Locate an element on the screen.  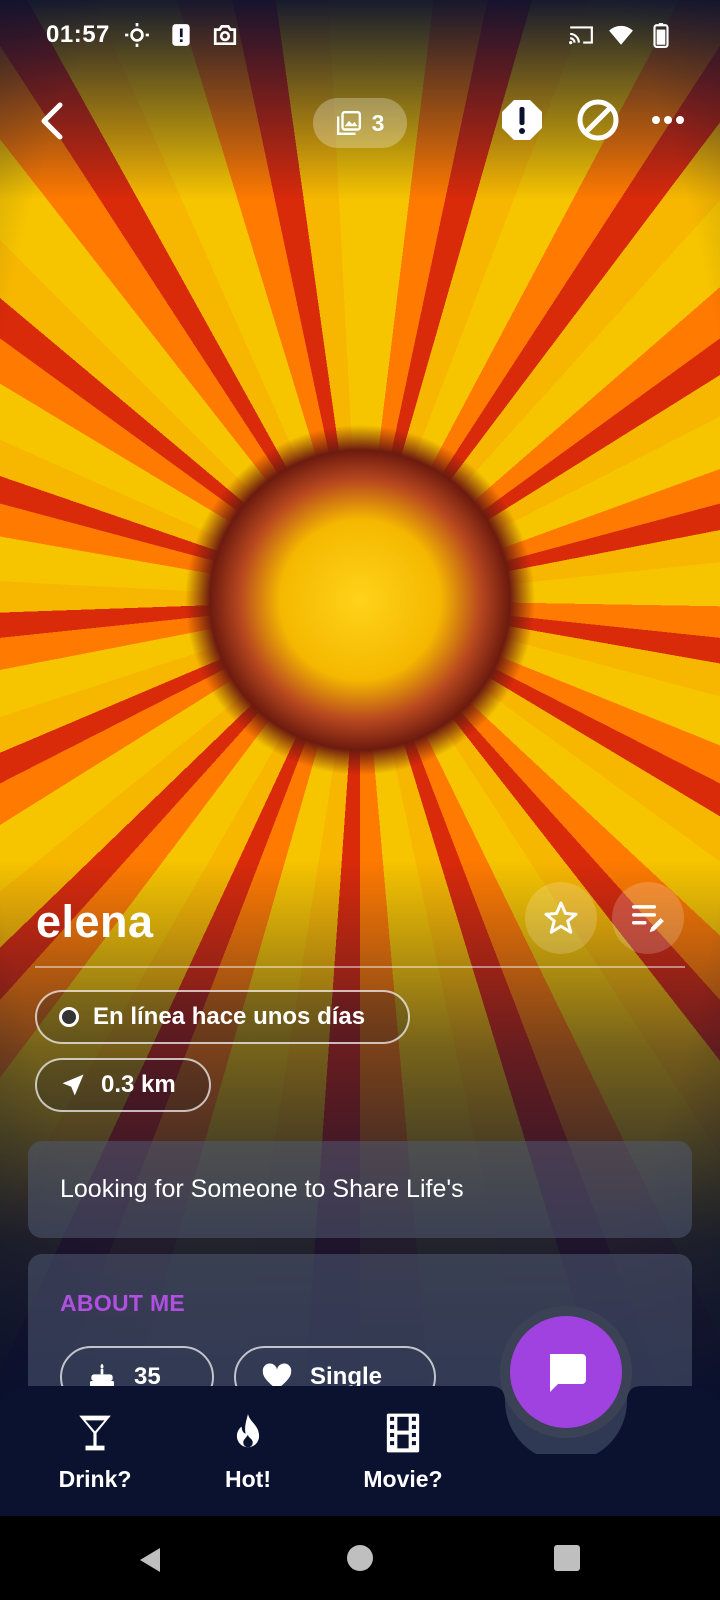
report-icon is located at coordinates (522, 120).